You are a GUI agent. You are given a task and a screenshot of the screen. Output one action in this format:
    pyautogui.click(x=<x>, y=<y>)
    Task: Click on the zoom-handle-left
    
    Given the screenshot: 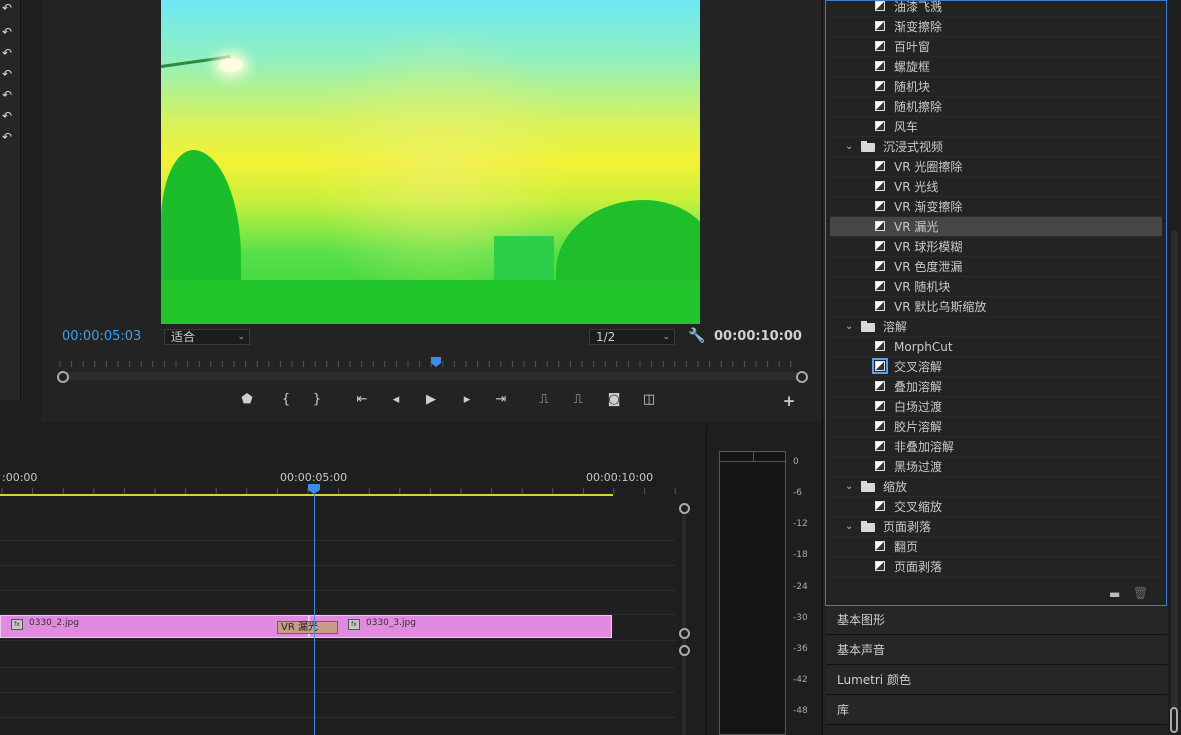 What is the action you would take?
    pyautogui.click(x=63, y=377)
    